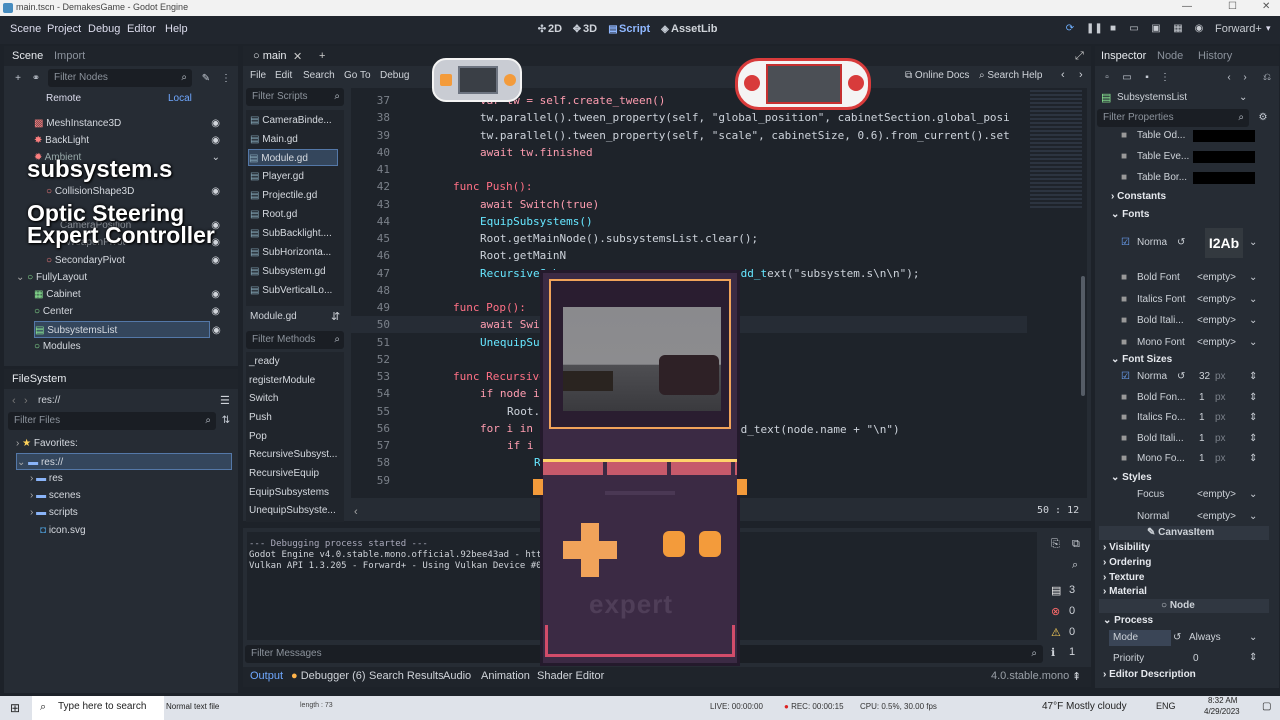 This screenshot has height=720, width=1280. I want to click on property-settings-icon: ⚙, so click(1263, 118).